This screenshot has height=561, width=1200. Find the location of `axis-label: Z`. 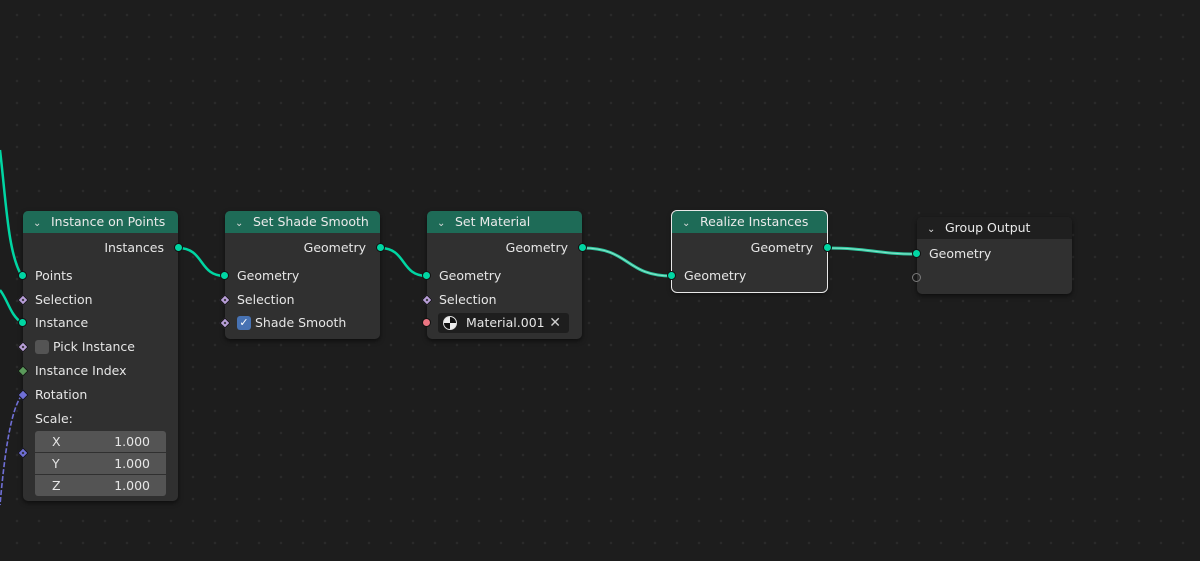

axis-label: Z is located at coordinates (56, 485).